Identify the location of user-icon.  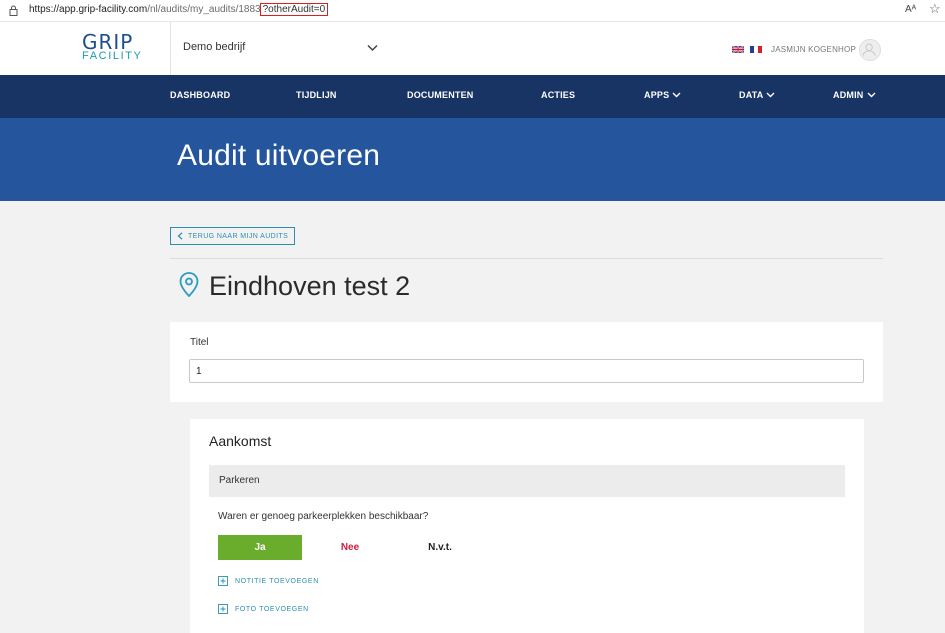
(869, 49).